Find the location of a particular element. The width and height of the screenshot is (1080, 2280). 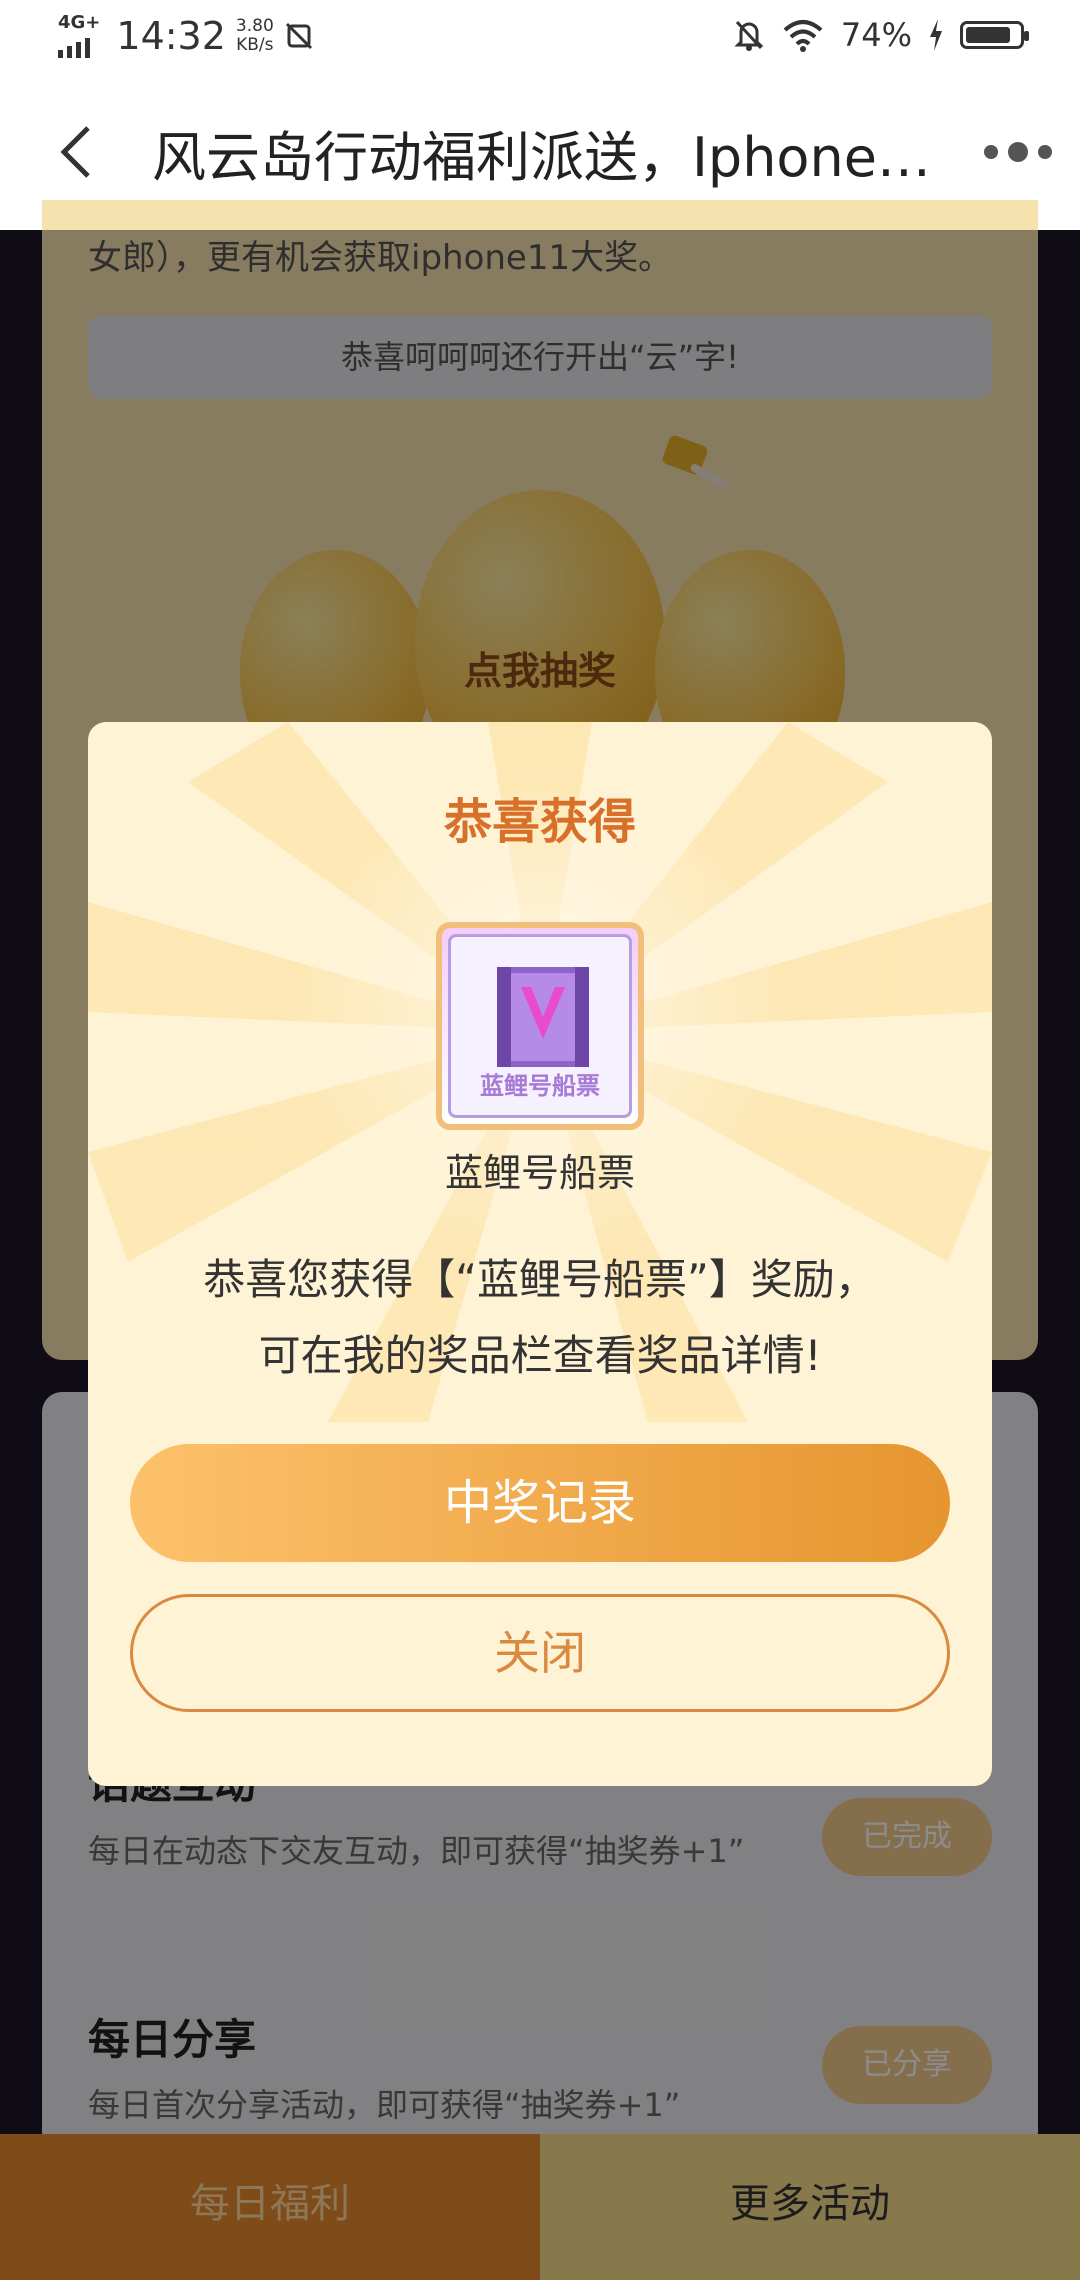

wifi-icon is located at coordinates (803, 36).